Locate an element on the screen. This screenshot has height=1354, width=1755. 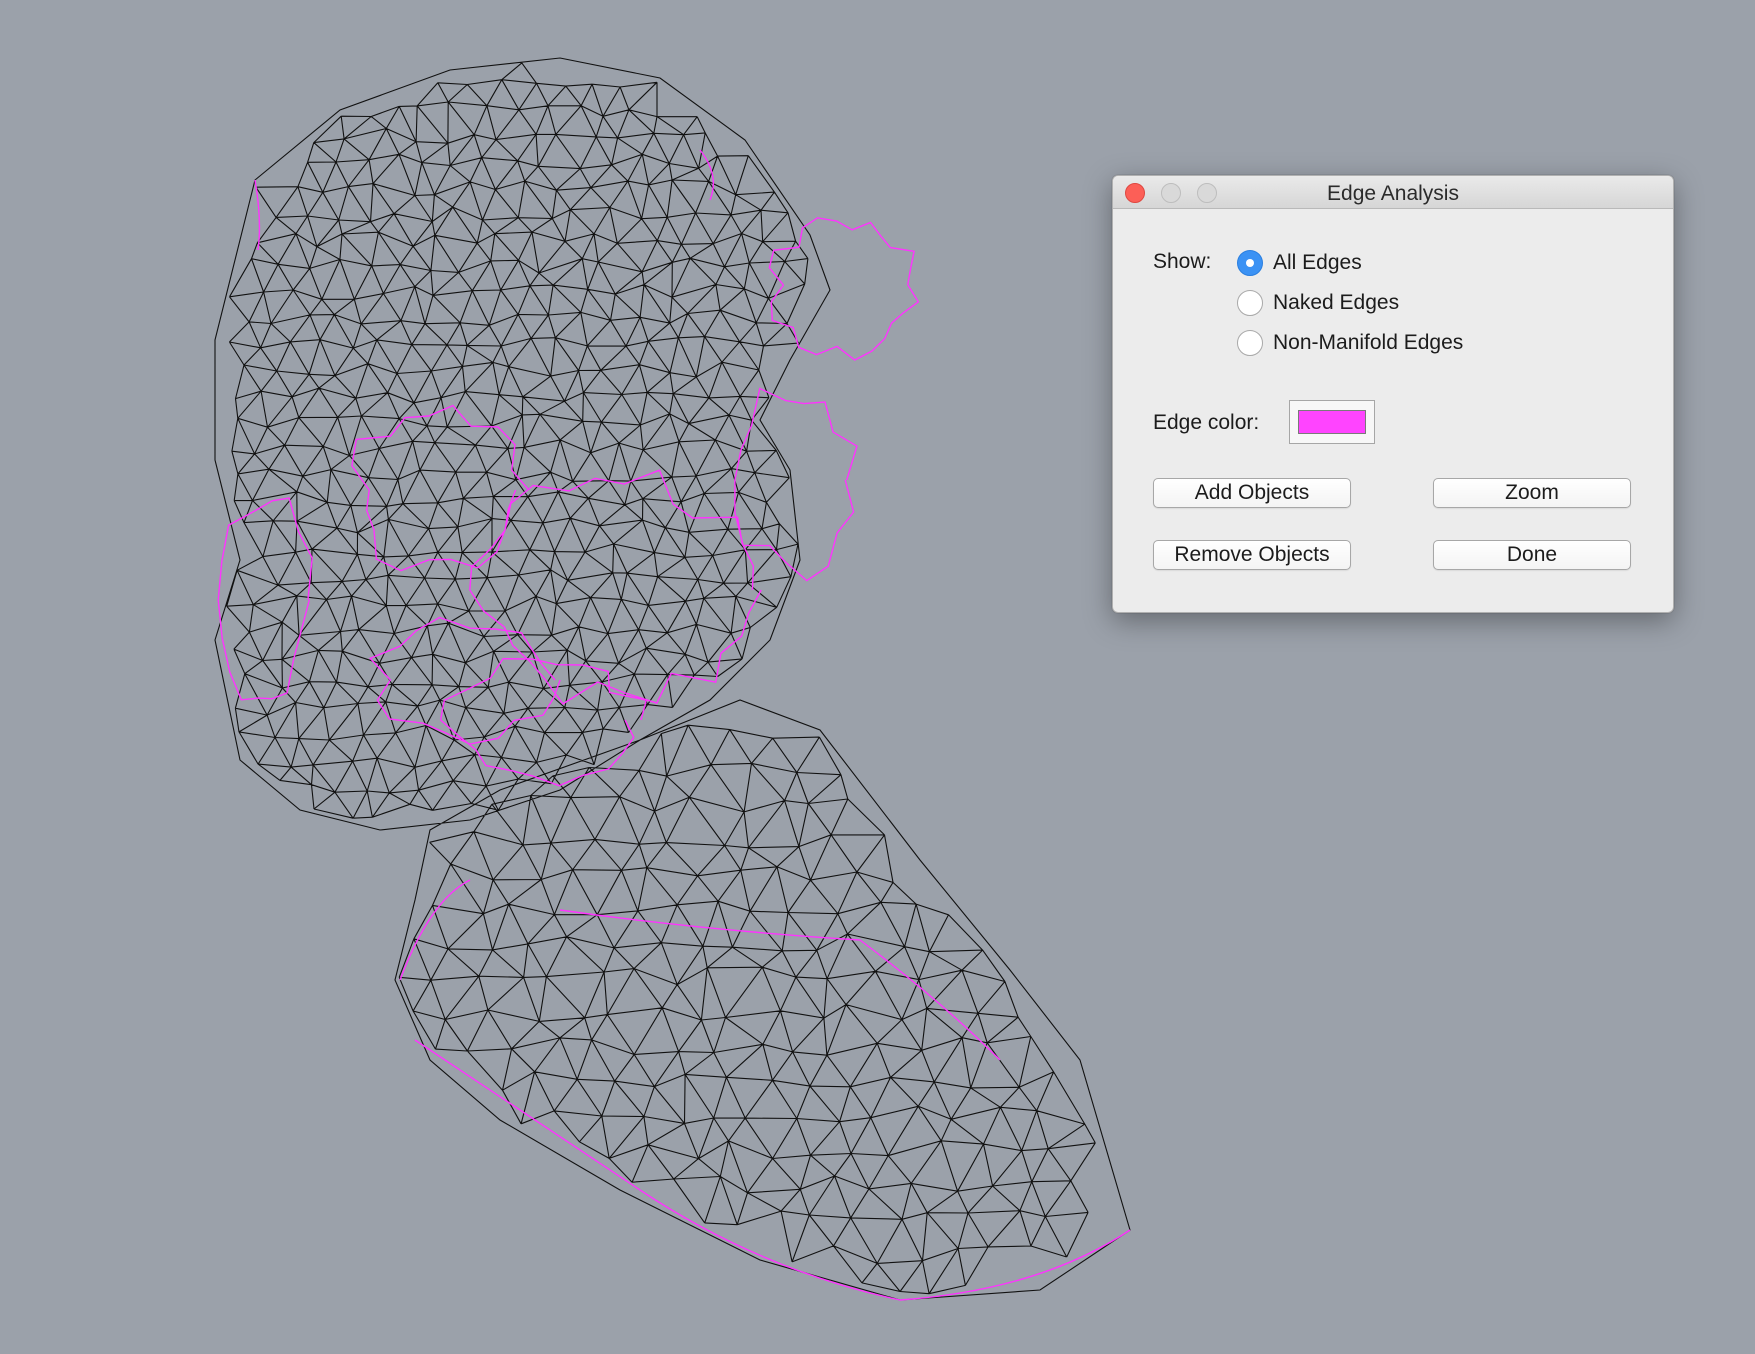
edge-color-swatch is located at coordinates (1332, 422).